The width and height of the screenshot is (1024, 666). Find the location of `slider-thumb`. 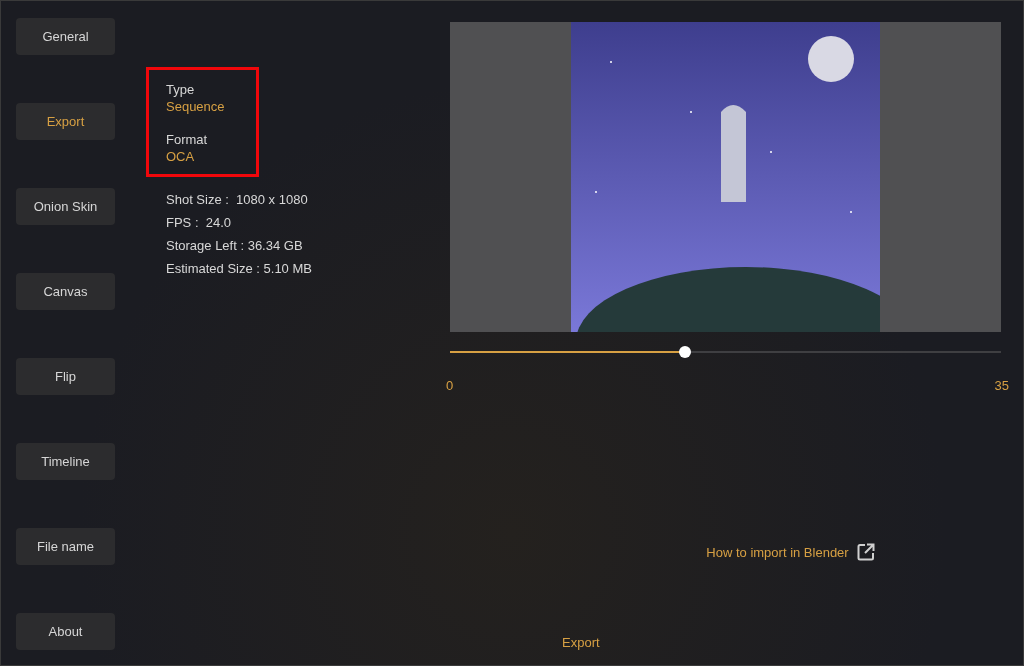

slider-thumb is located at coordinates (685, 352).